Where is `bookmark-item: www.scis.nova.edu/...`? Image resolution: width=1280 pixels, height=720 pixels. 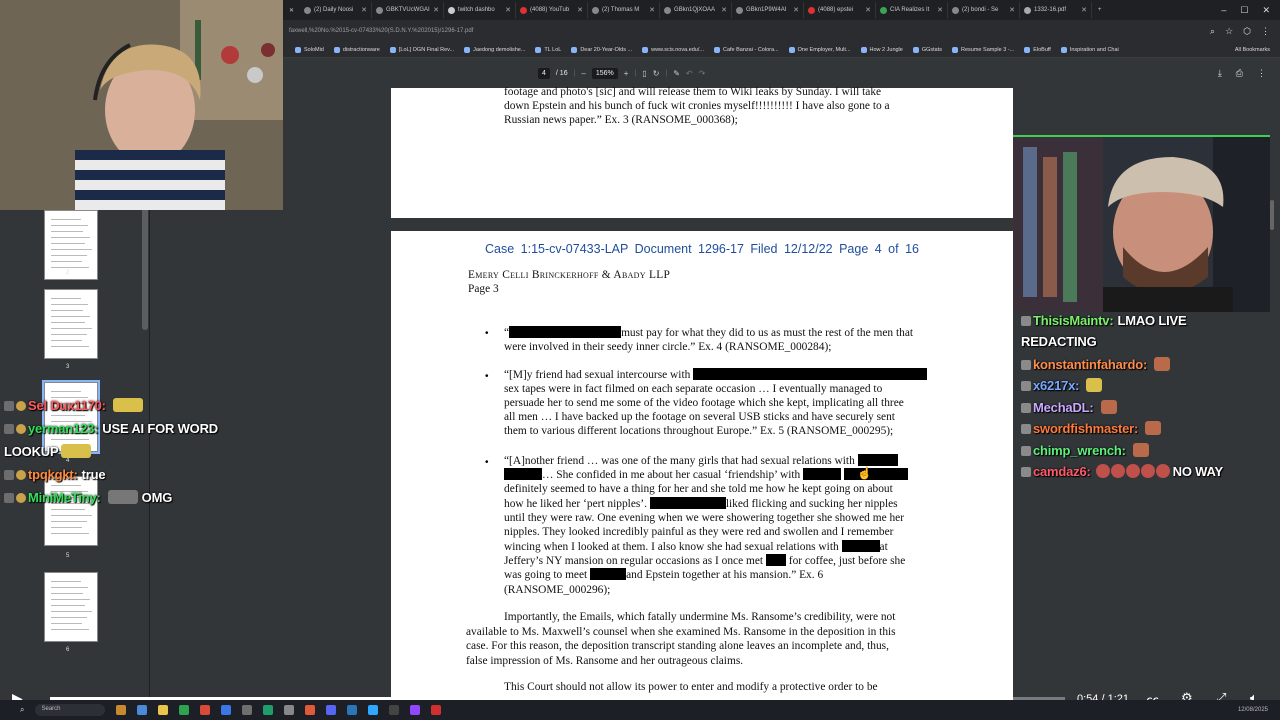 bookmark-item: www.scis.nova.edu/... is located at coordinates (673, 49).